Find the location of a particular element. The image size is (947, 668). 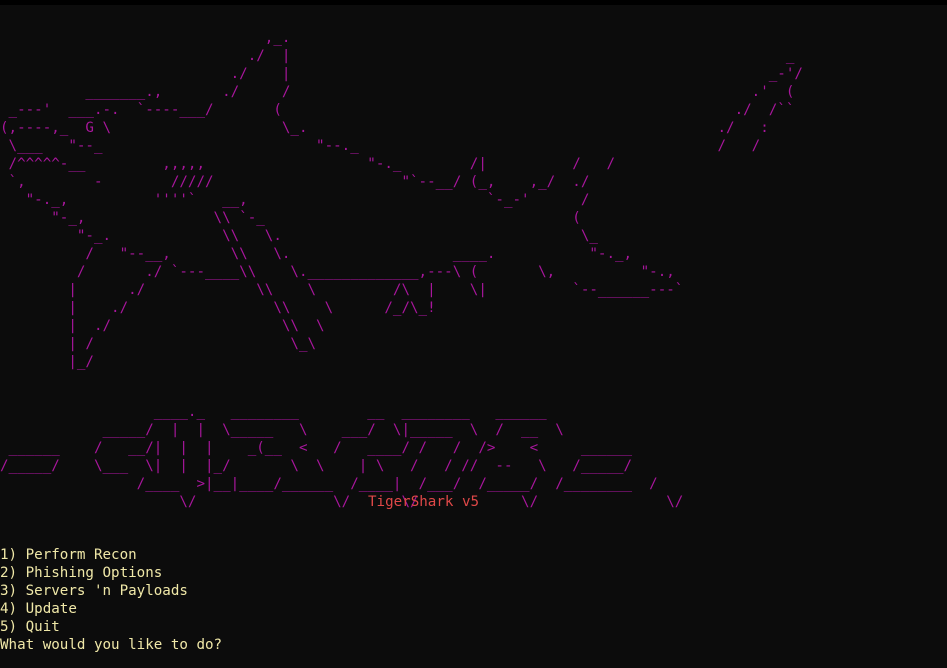

menu-item-phishing-options: 2) Phishing Options is located at coordinates (81, 573).